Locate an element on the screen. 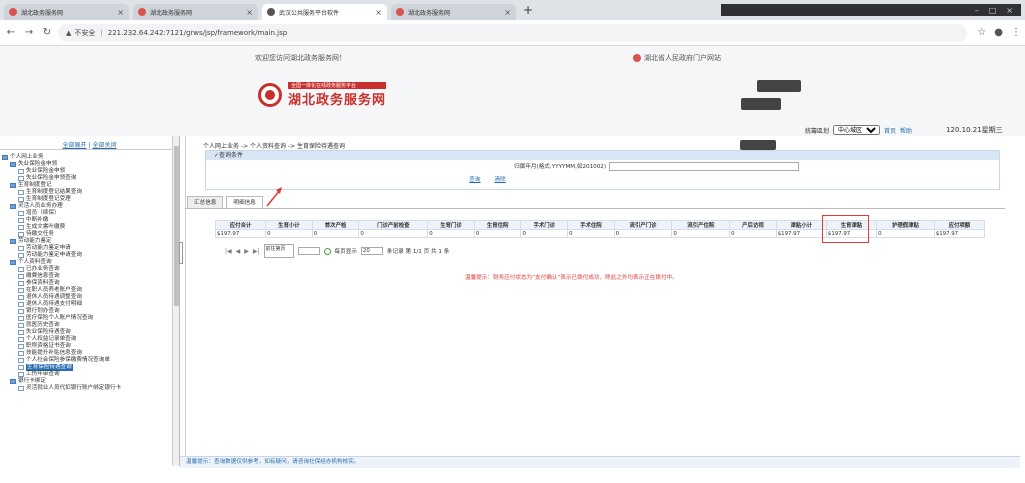  per-page-input: 20 is located at coordinates (371, 251).